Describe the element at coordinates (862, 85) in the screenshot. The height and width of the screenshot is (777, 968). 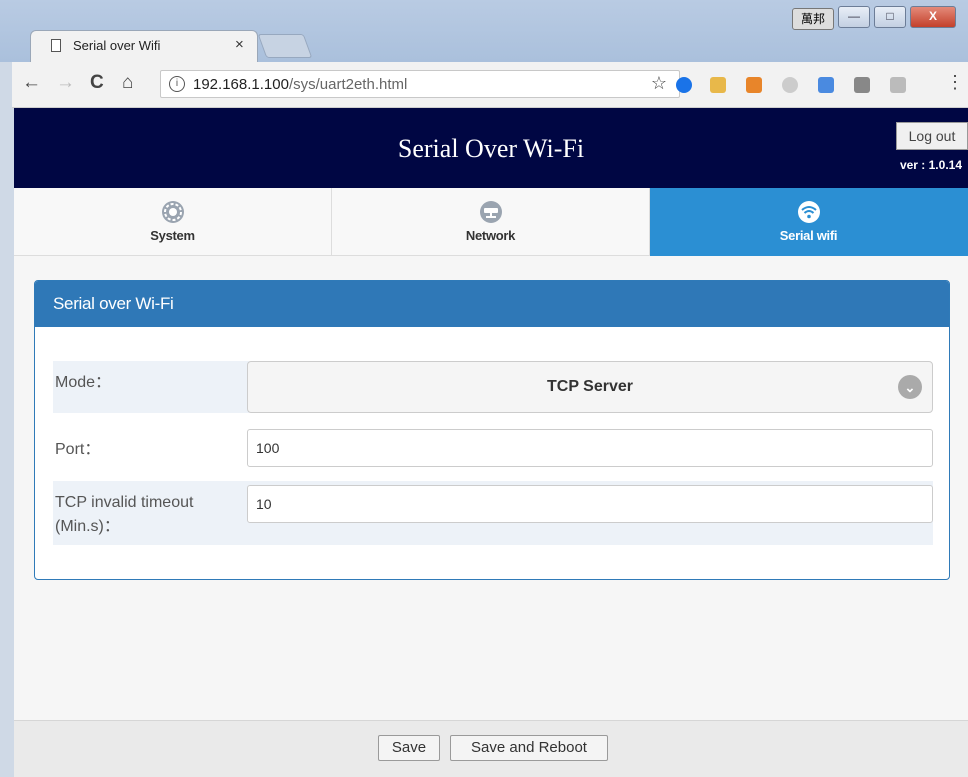
I see `s-icon` at that location.